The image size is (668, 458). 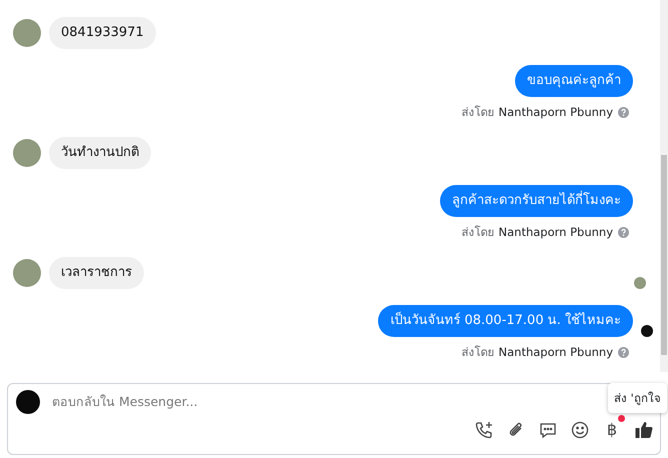 What do you see at coordinates (102, 33) in the screenshot?
I see `message-bubble: 0841933971` at bounding box center [102, 33].